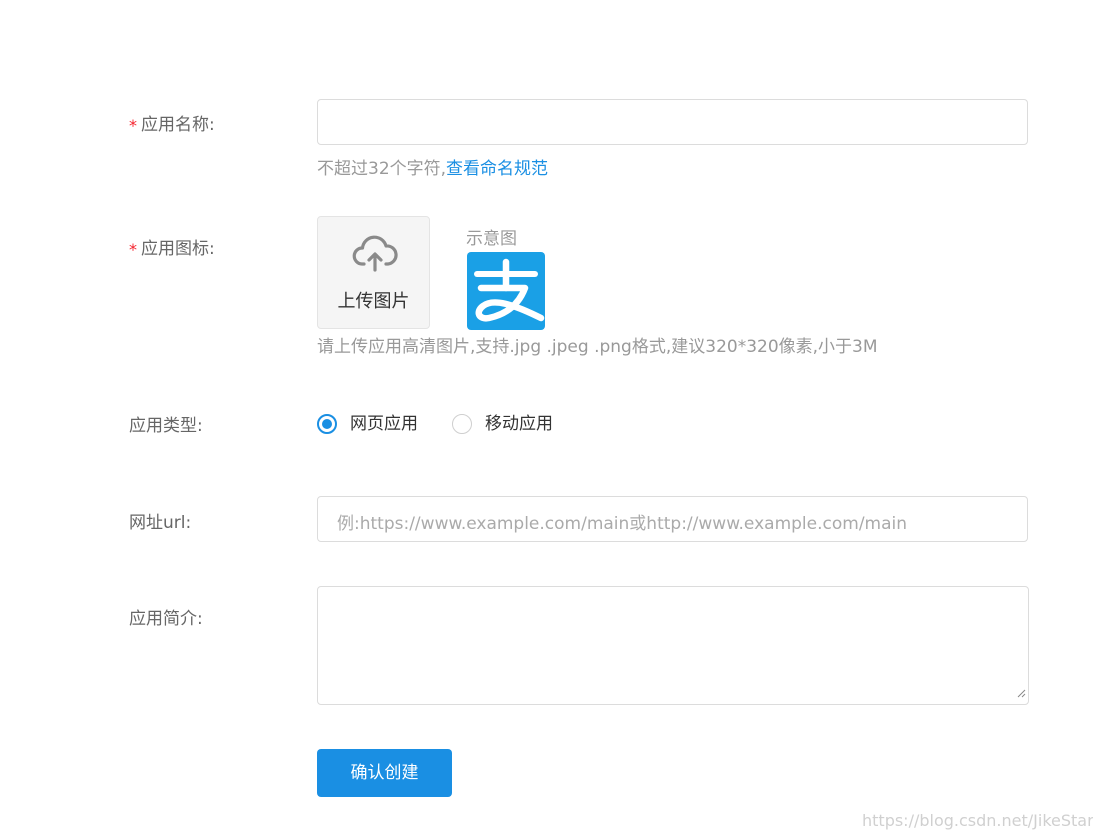 The image size is (1093, 839). Describe the element at coordinates (178, 125) in the screenshot. I see `app-name-label-text: 应用名称:` at that location.